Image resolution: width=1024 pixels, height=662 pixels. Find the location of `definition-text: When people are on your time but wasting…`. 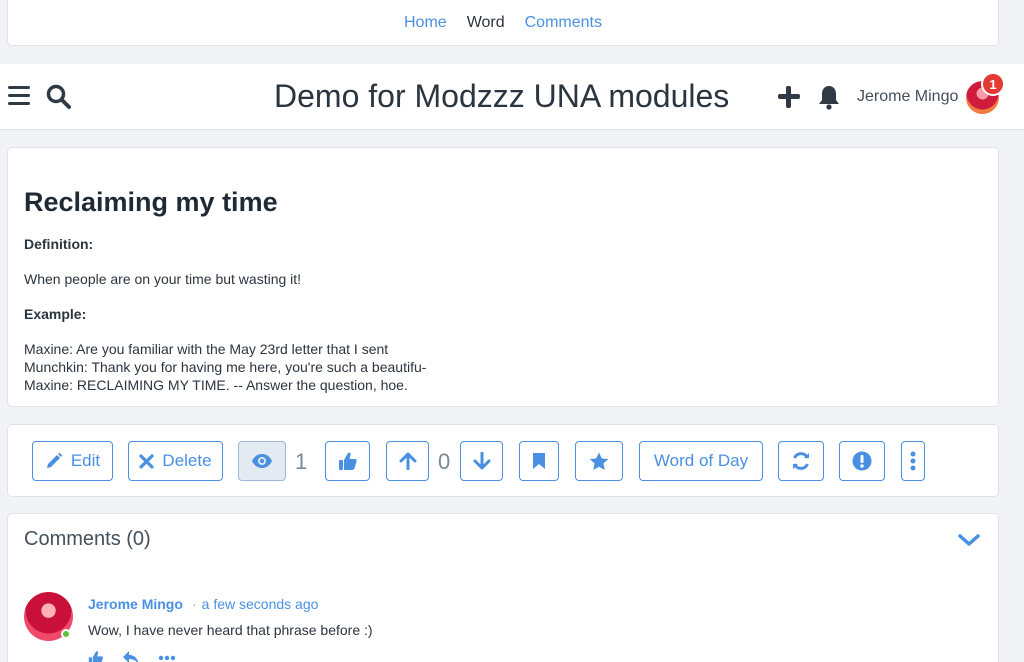

definition-text: When people are on your time but wasting… is located at coordinates (163, 279).